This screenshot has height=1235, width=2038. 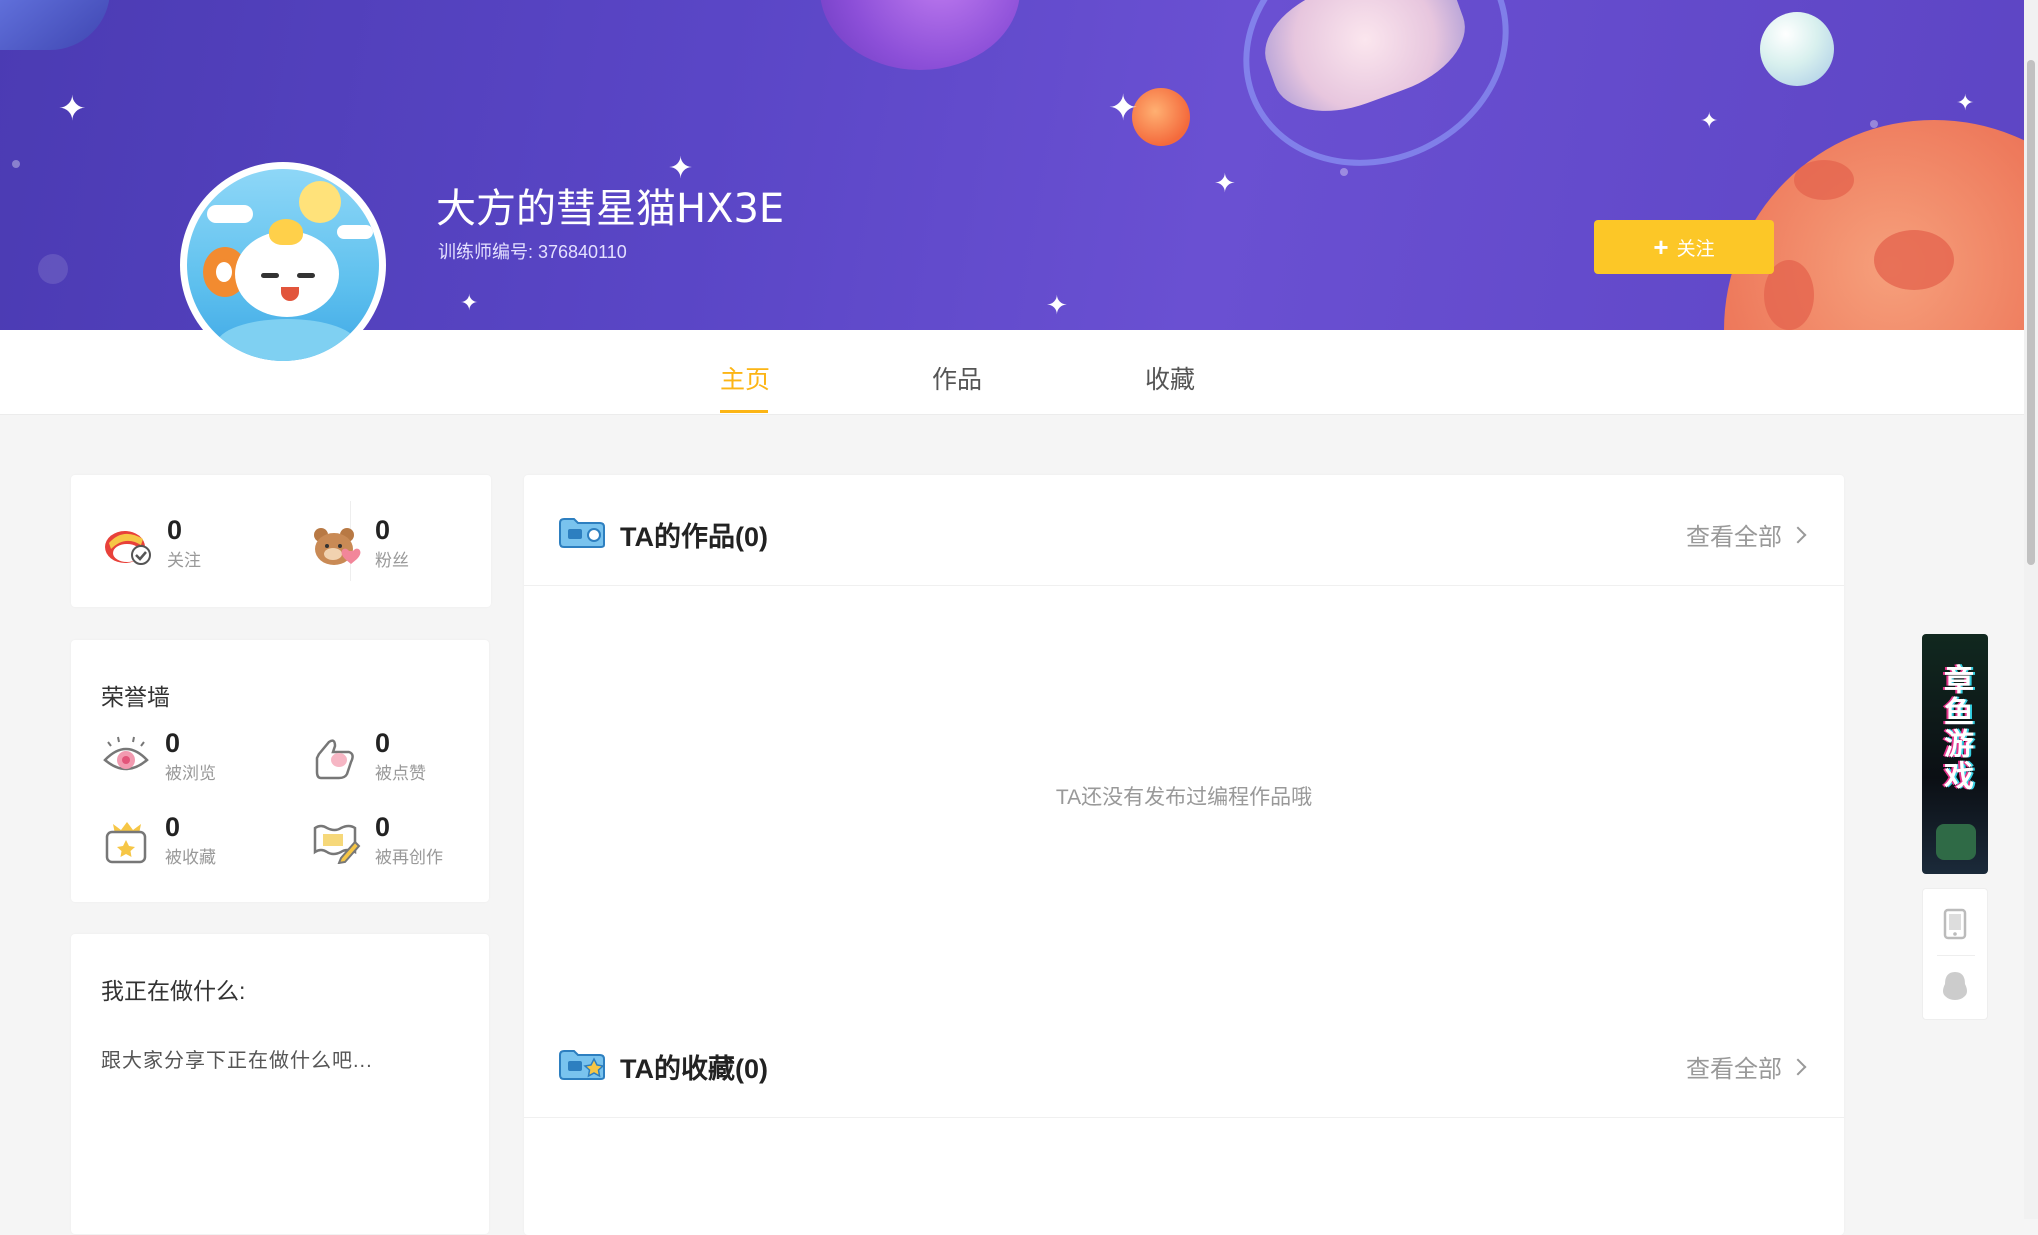 I want to click on purple-planet-decoration, so click(x=920, y=35).